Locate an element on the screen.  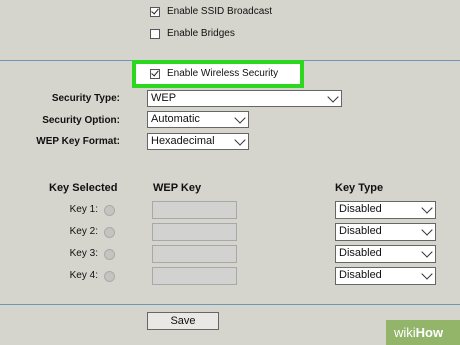
key-4-label: Key 4: is located at coordinates (83, 275).